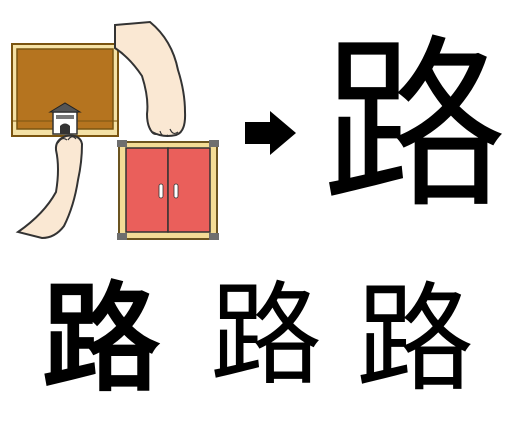 The width and height of the screenshot is (531, 422). I want to click on right-arrow-icon, so click(270, 133).